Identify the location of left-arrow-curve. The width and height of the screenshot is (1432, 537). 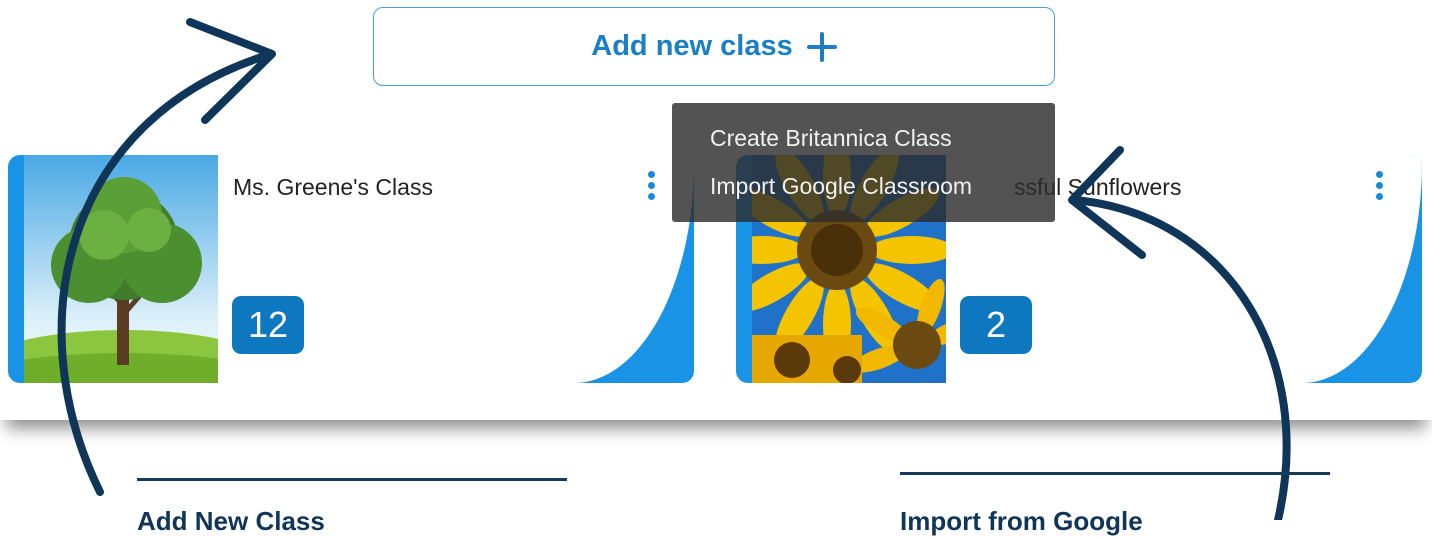
(164, 273).